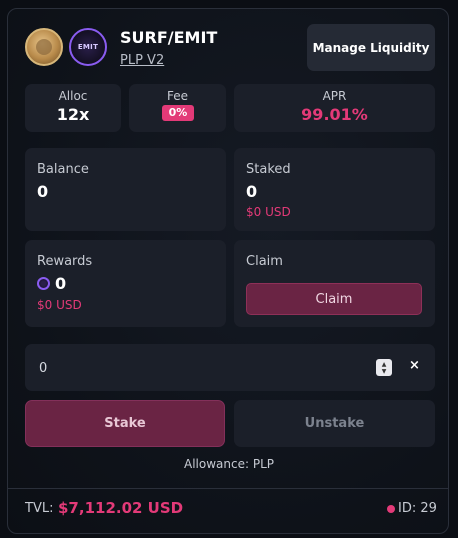 The width and height of the screenshot is (458, 538). What do you see at coordinates (199, 368) in the screenshot?
I see `amount-input` at bounding box center [199, 368].